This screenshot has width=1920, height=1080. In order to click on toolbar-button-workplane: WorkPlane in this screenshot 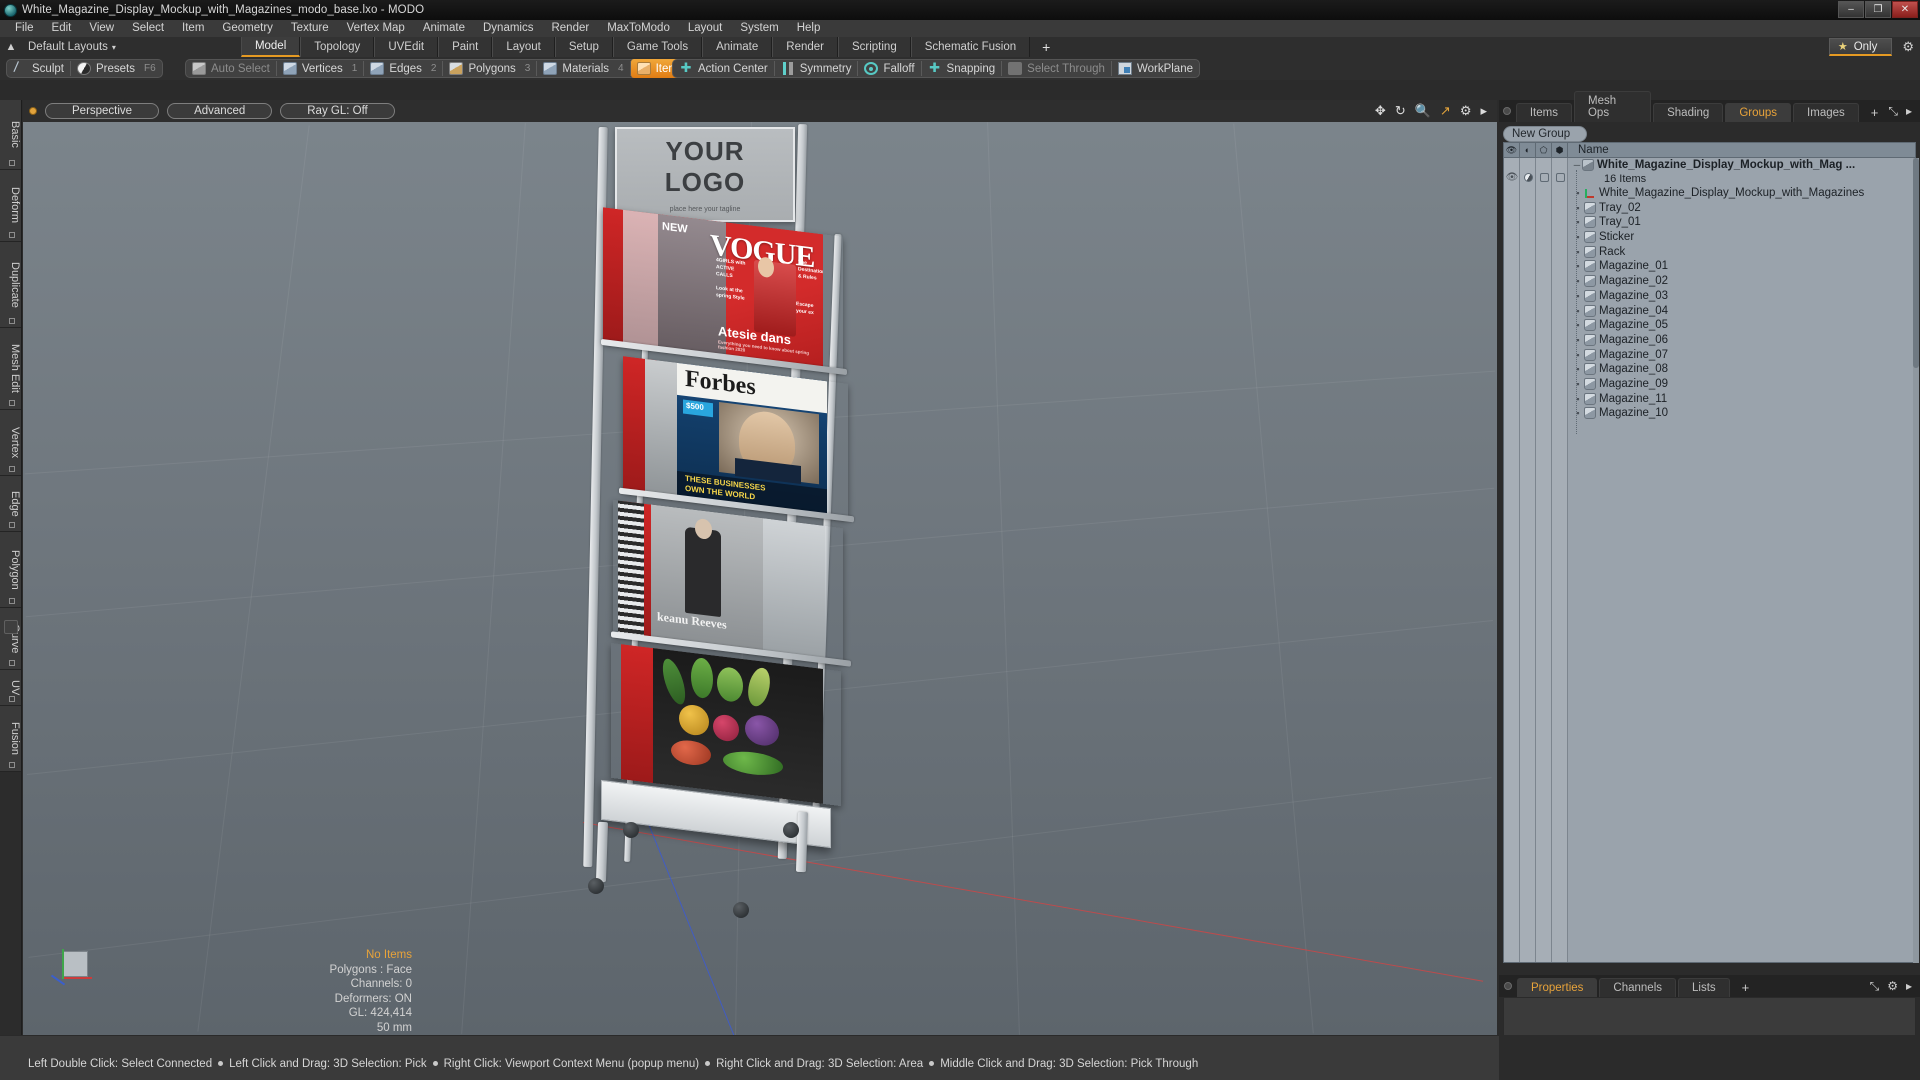, I will do `click(1155, 68)`.